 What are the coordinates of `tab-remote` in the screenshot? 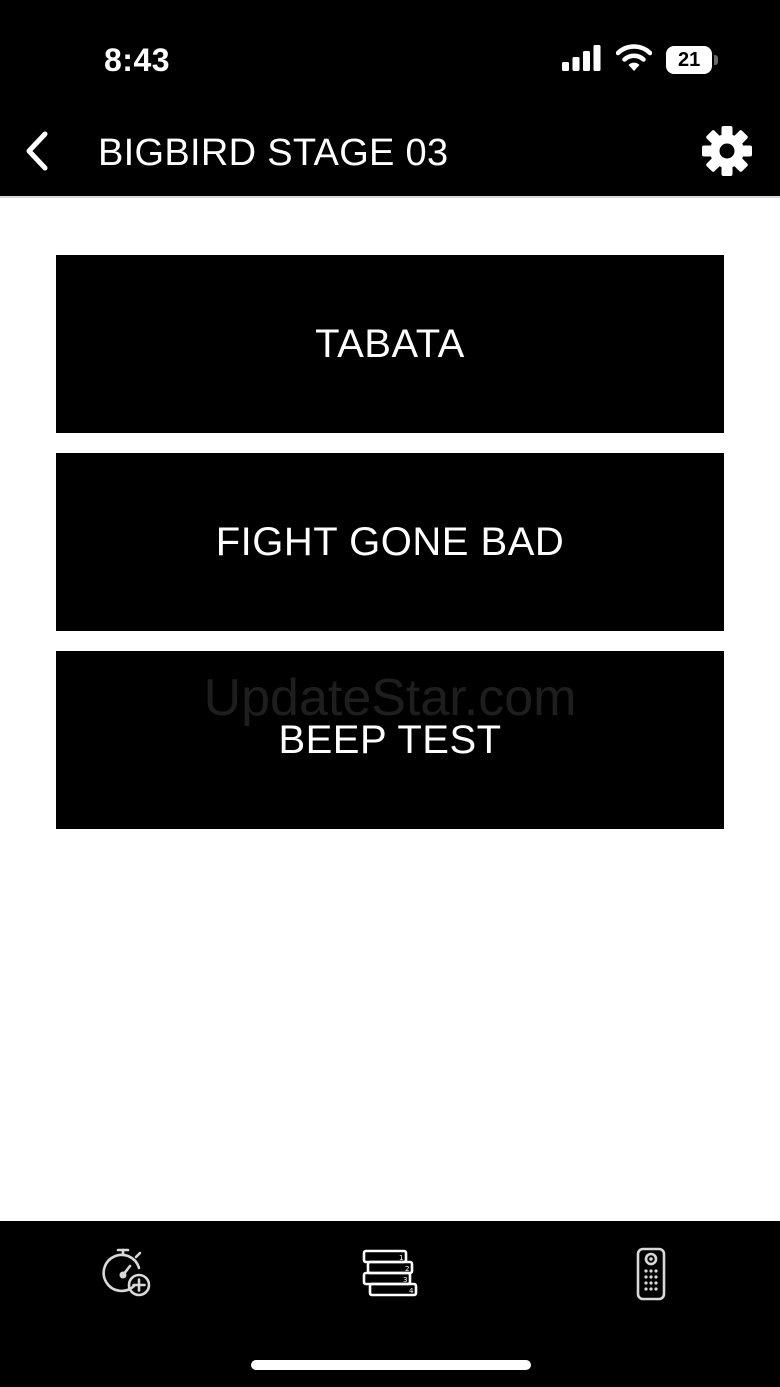 It's located at (651, 1276).